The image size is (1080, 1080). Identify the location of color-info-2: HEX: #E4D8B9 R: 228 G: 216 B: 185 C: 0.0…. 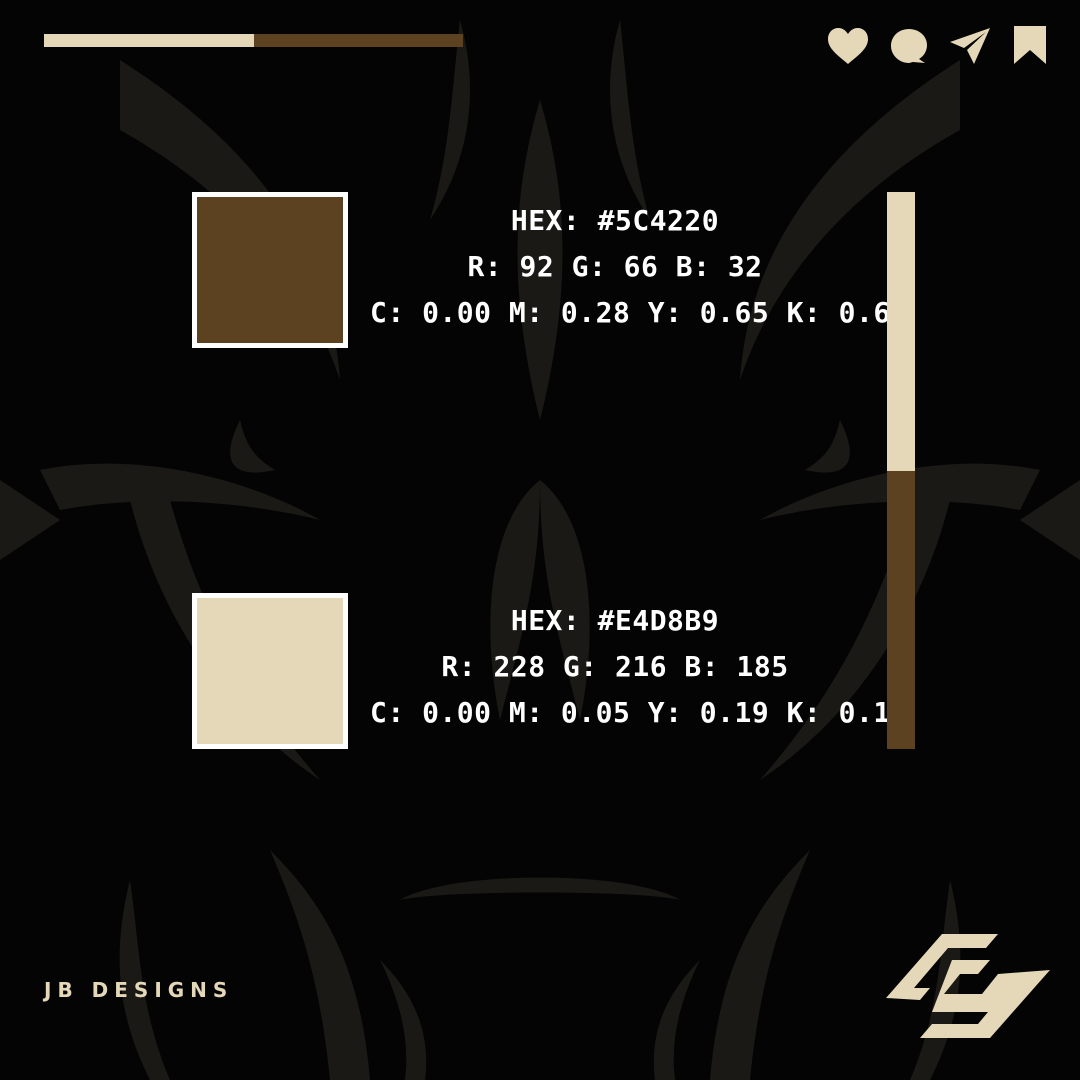
(639, 667).